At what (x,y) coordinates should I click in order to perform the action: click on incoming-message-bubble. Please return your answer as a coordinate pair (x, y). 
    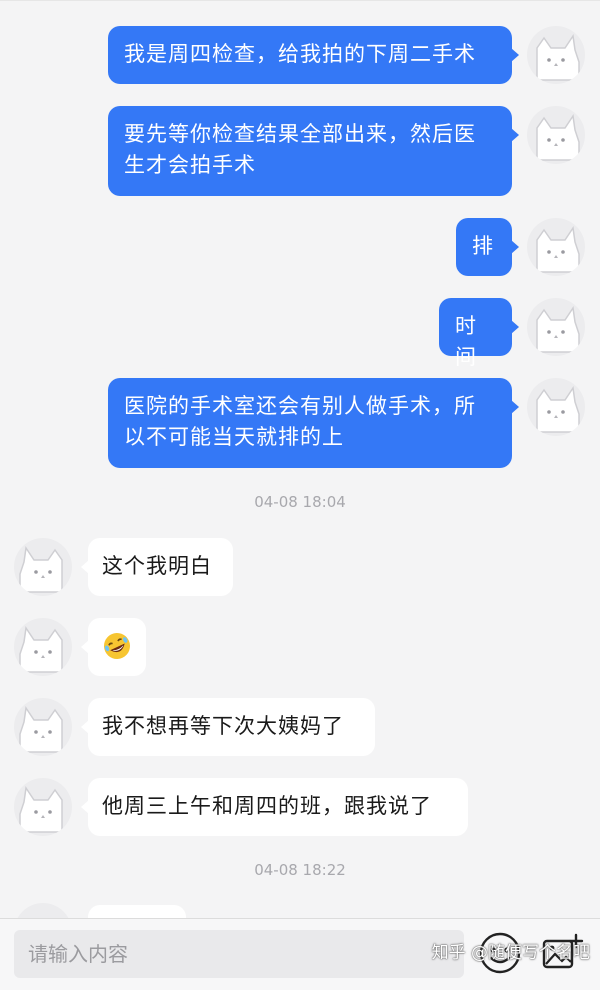
    Looking at the image, I should click on (113, 647).